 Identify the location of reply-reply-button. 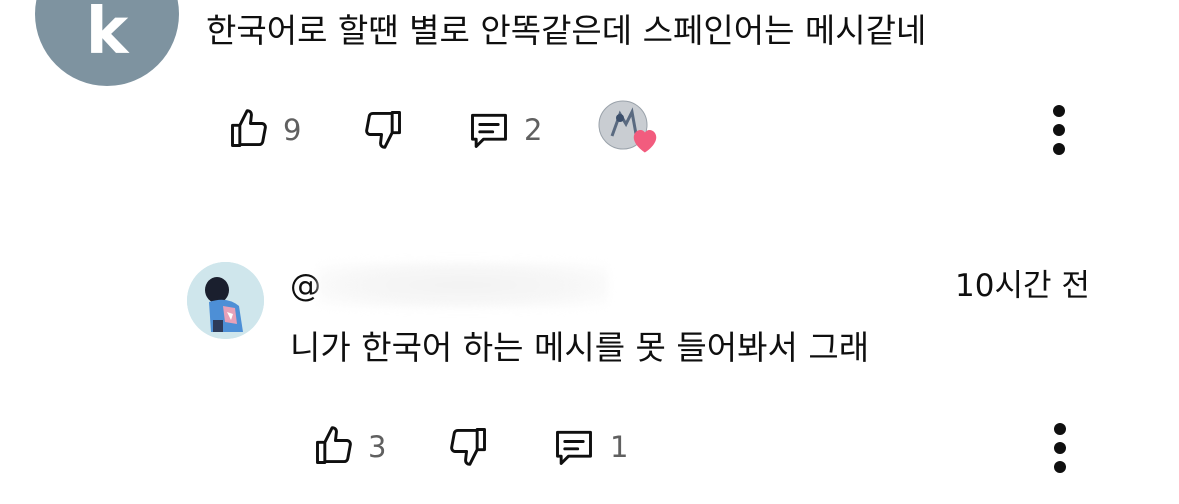
(574, 447).